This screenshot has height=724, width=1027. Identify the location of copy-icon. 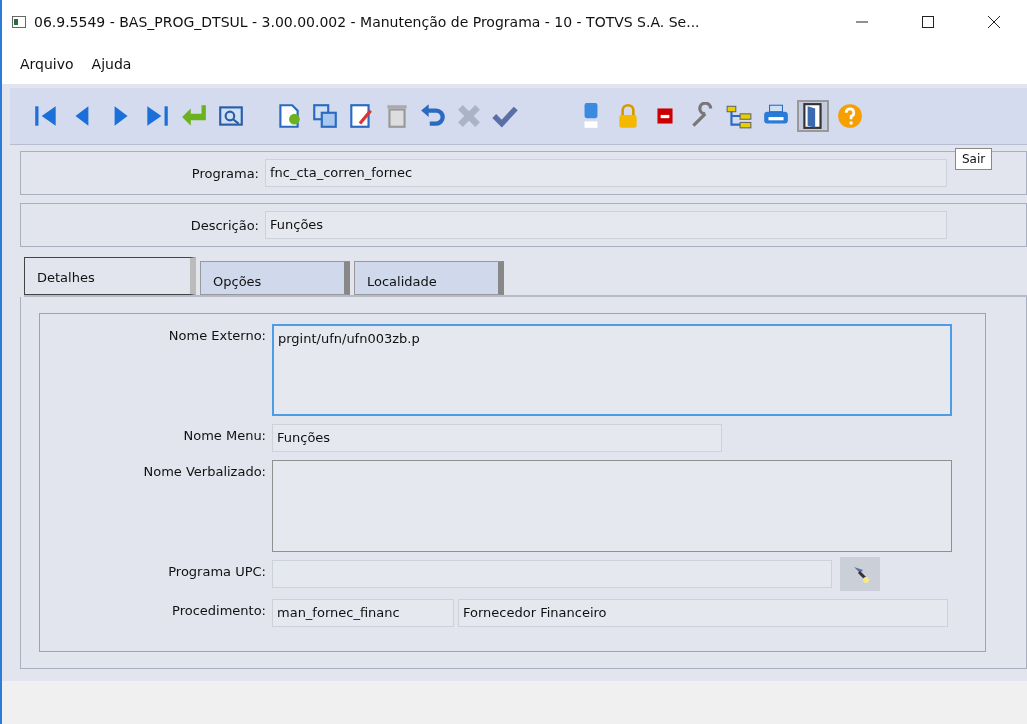
(325, 116).